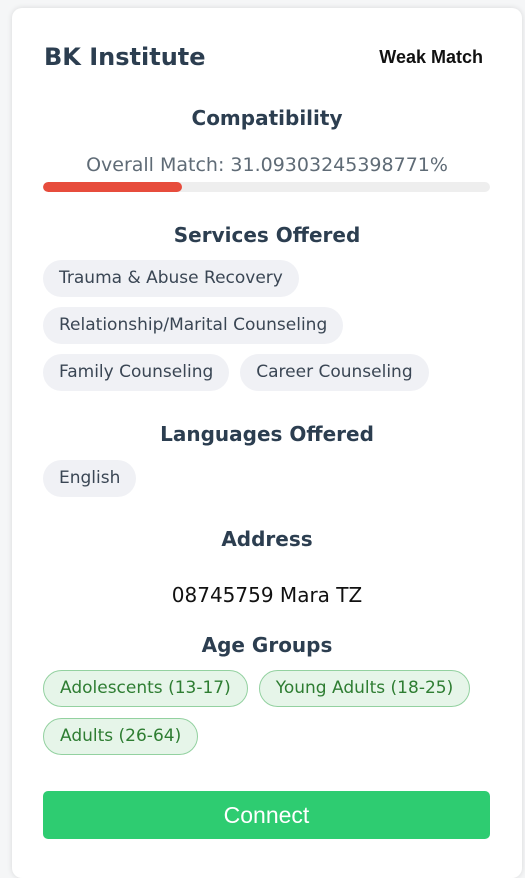 The height and width of the screenshot is (878, 525). I want to click on match-strength-label: Weak Match, so click(431, 56).